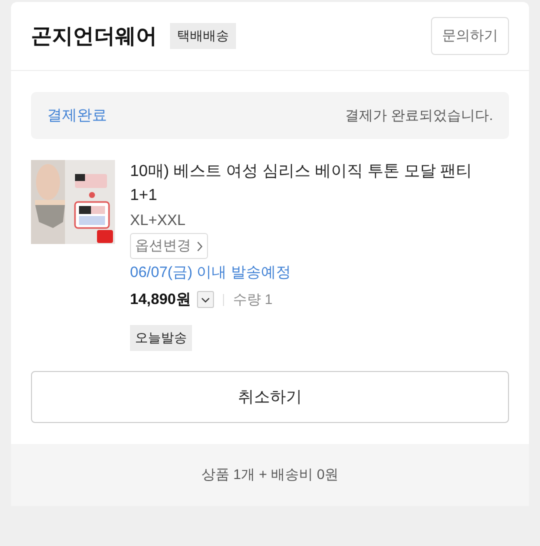 The width and height of the screenshot is (540, 546). Describe the element at coordinates (203, 36) in the screenshot. I see `delivery-tag: 택배배송` at that location.